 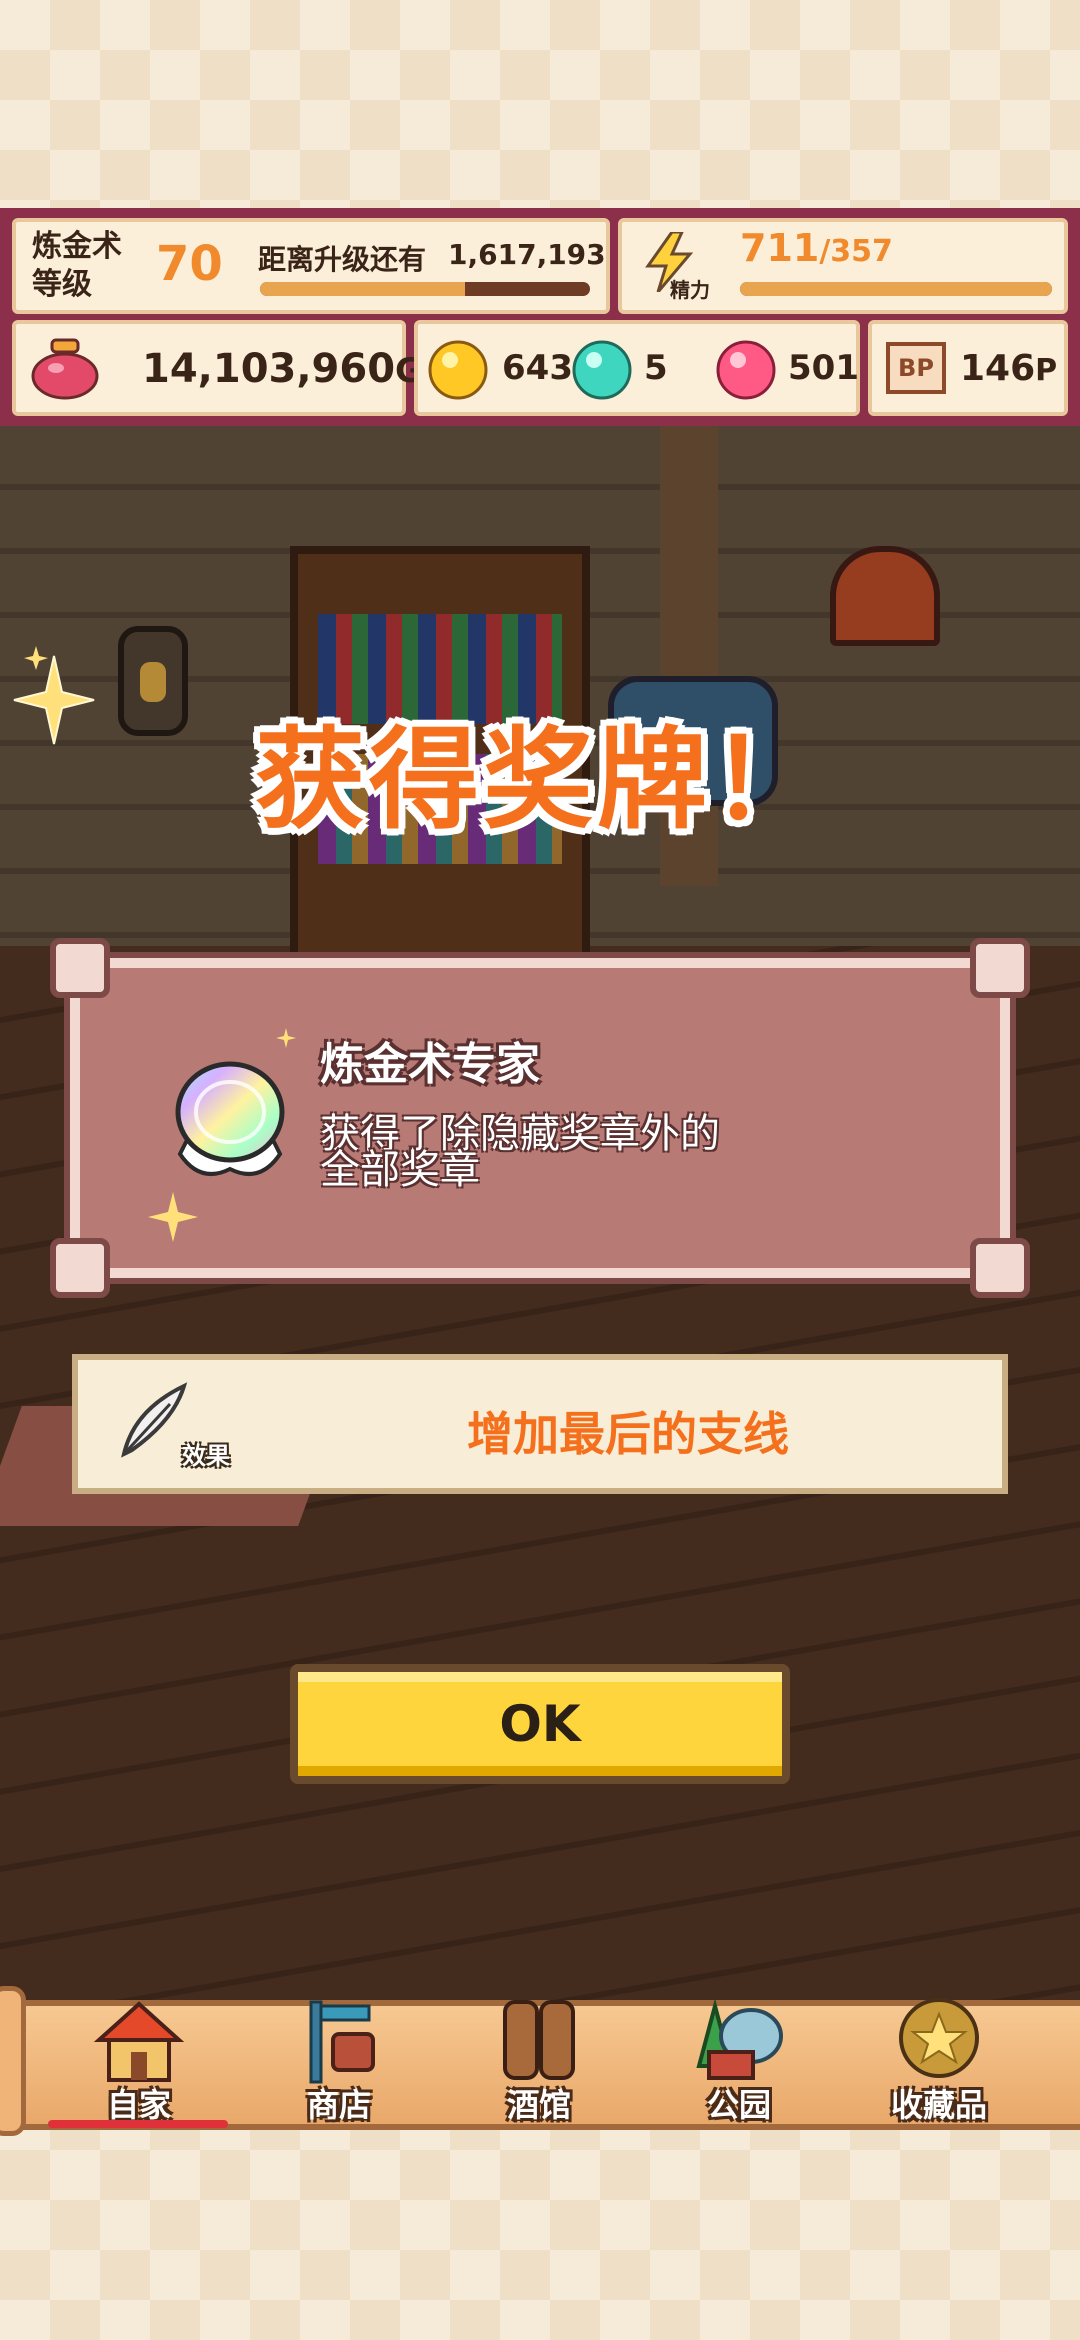 I want to click on coin-purse-icon, so click(x=65, y=369).